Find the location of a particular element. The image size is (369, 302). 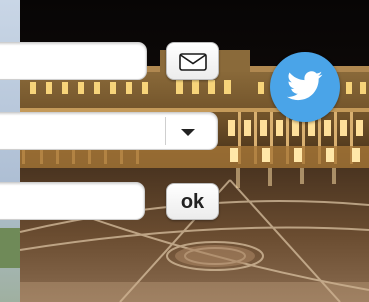

envelope-icon is located at coordinates (193, 62).